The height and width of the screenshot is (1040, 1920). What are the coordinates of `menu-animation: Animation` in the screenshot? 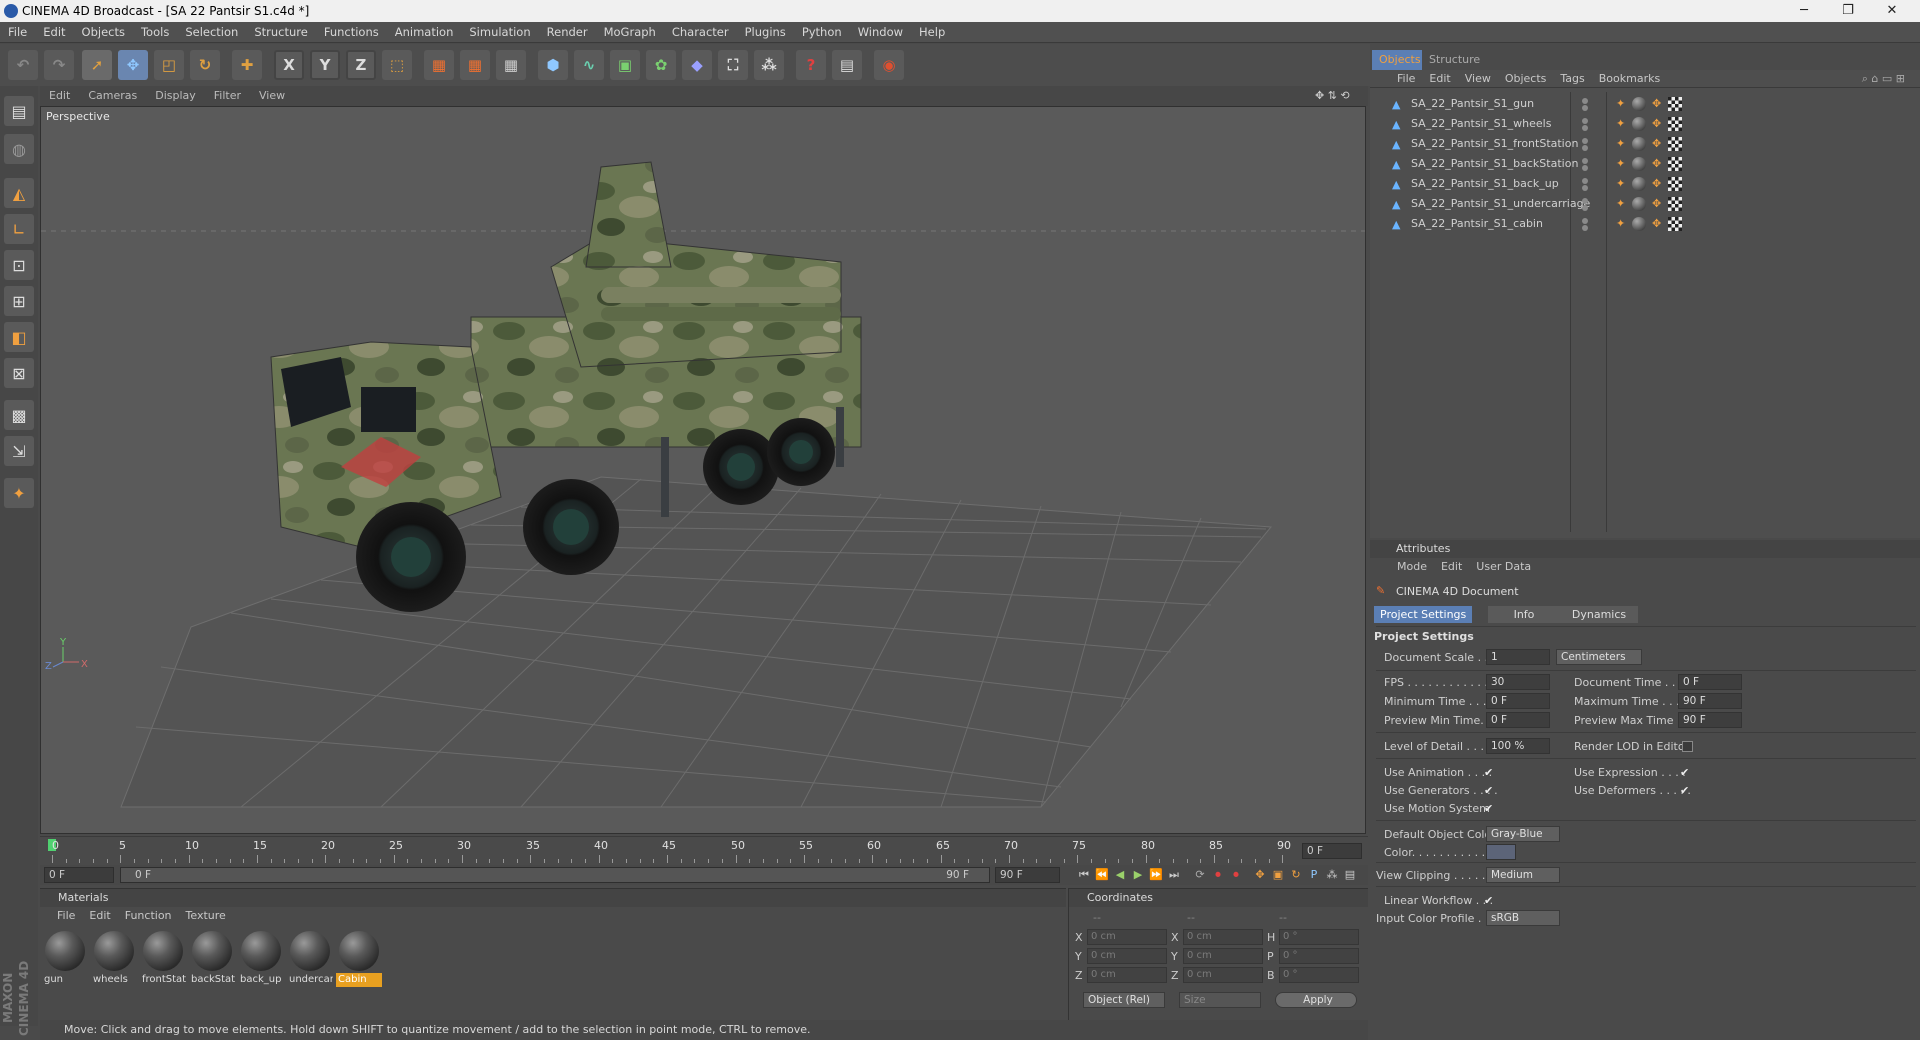 It's located at (424, 32).